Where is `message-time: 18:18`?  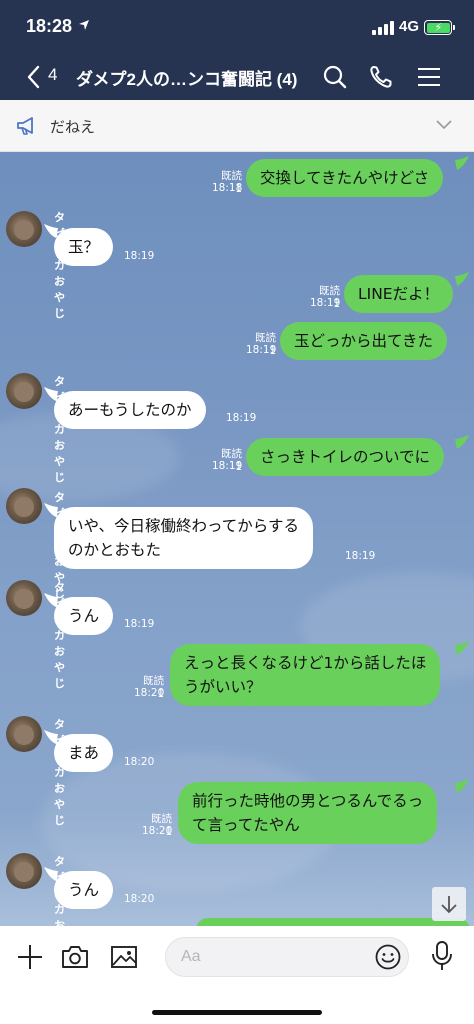 message-time: 18:18 is located at coordinates (227, 188).